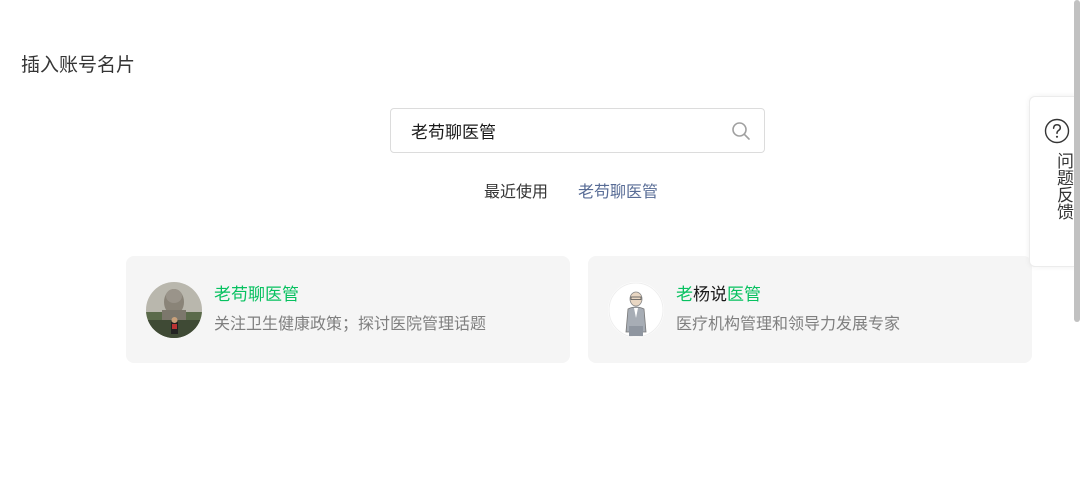 This screenshot has height=501, width=1080. I want to click on search-input, so click(566, 130).